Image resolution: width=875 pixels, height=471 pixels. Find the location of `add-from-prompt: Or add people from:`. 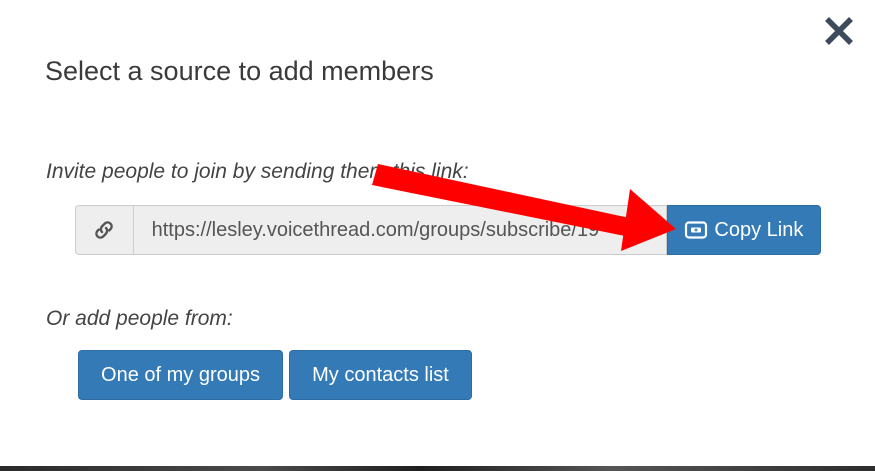

add-from-prompt: Or add people from: is located at coordinates (139, 318).